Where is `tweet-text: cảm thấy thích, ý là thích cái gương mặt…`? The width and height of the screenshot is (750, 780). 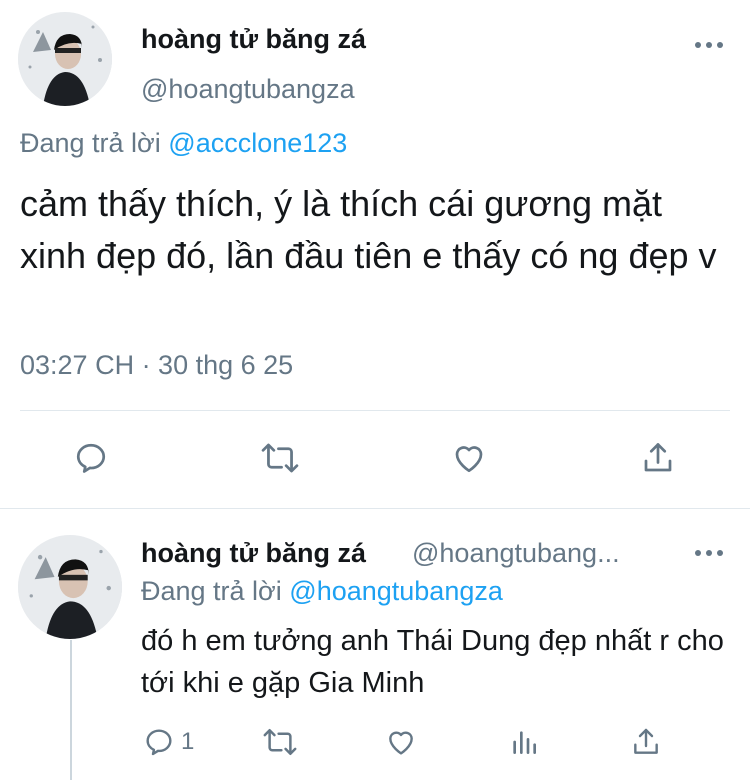
tweet-text: cảm thấy thích, ý là thích cái gương mặt… is located at coordinates (368, 229).